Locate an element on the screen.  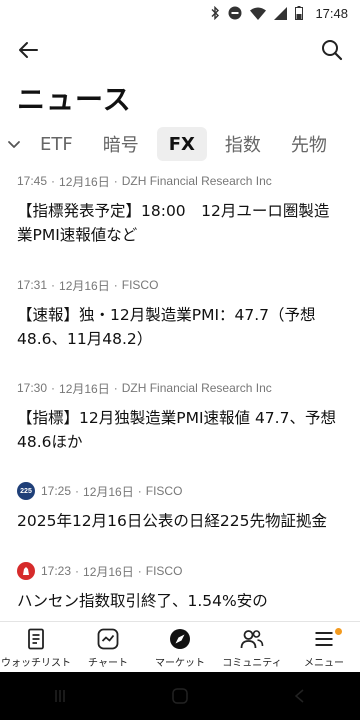
news-time: 17:45 is located at coordinates (32, 181).